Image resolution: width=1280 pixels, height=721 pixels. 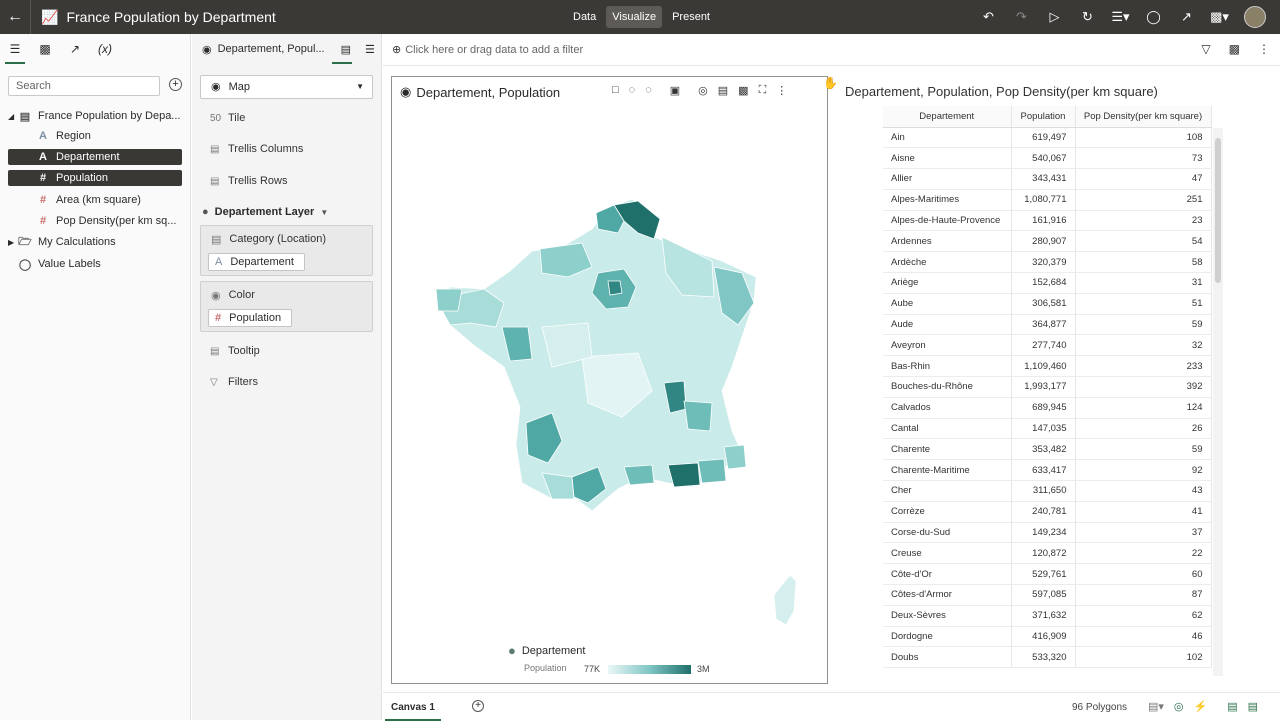 I want to click on trellis-rows-drop: ▤ Trellis Rows, so click(x=249, y=181).